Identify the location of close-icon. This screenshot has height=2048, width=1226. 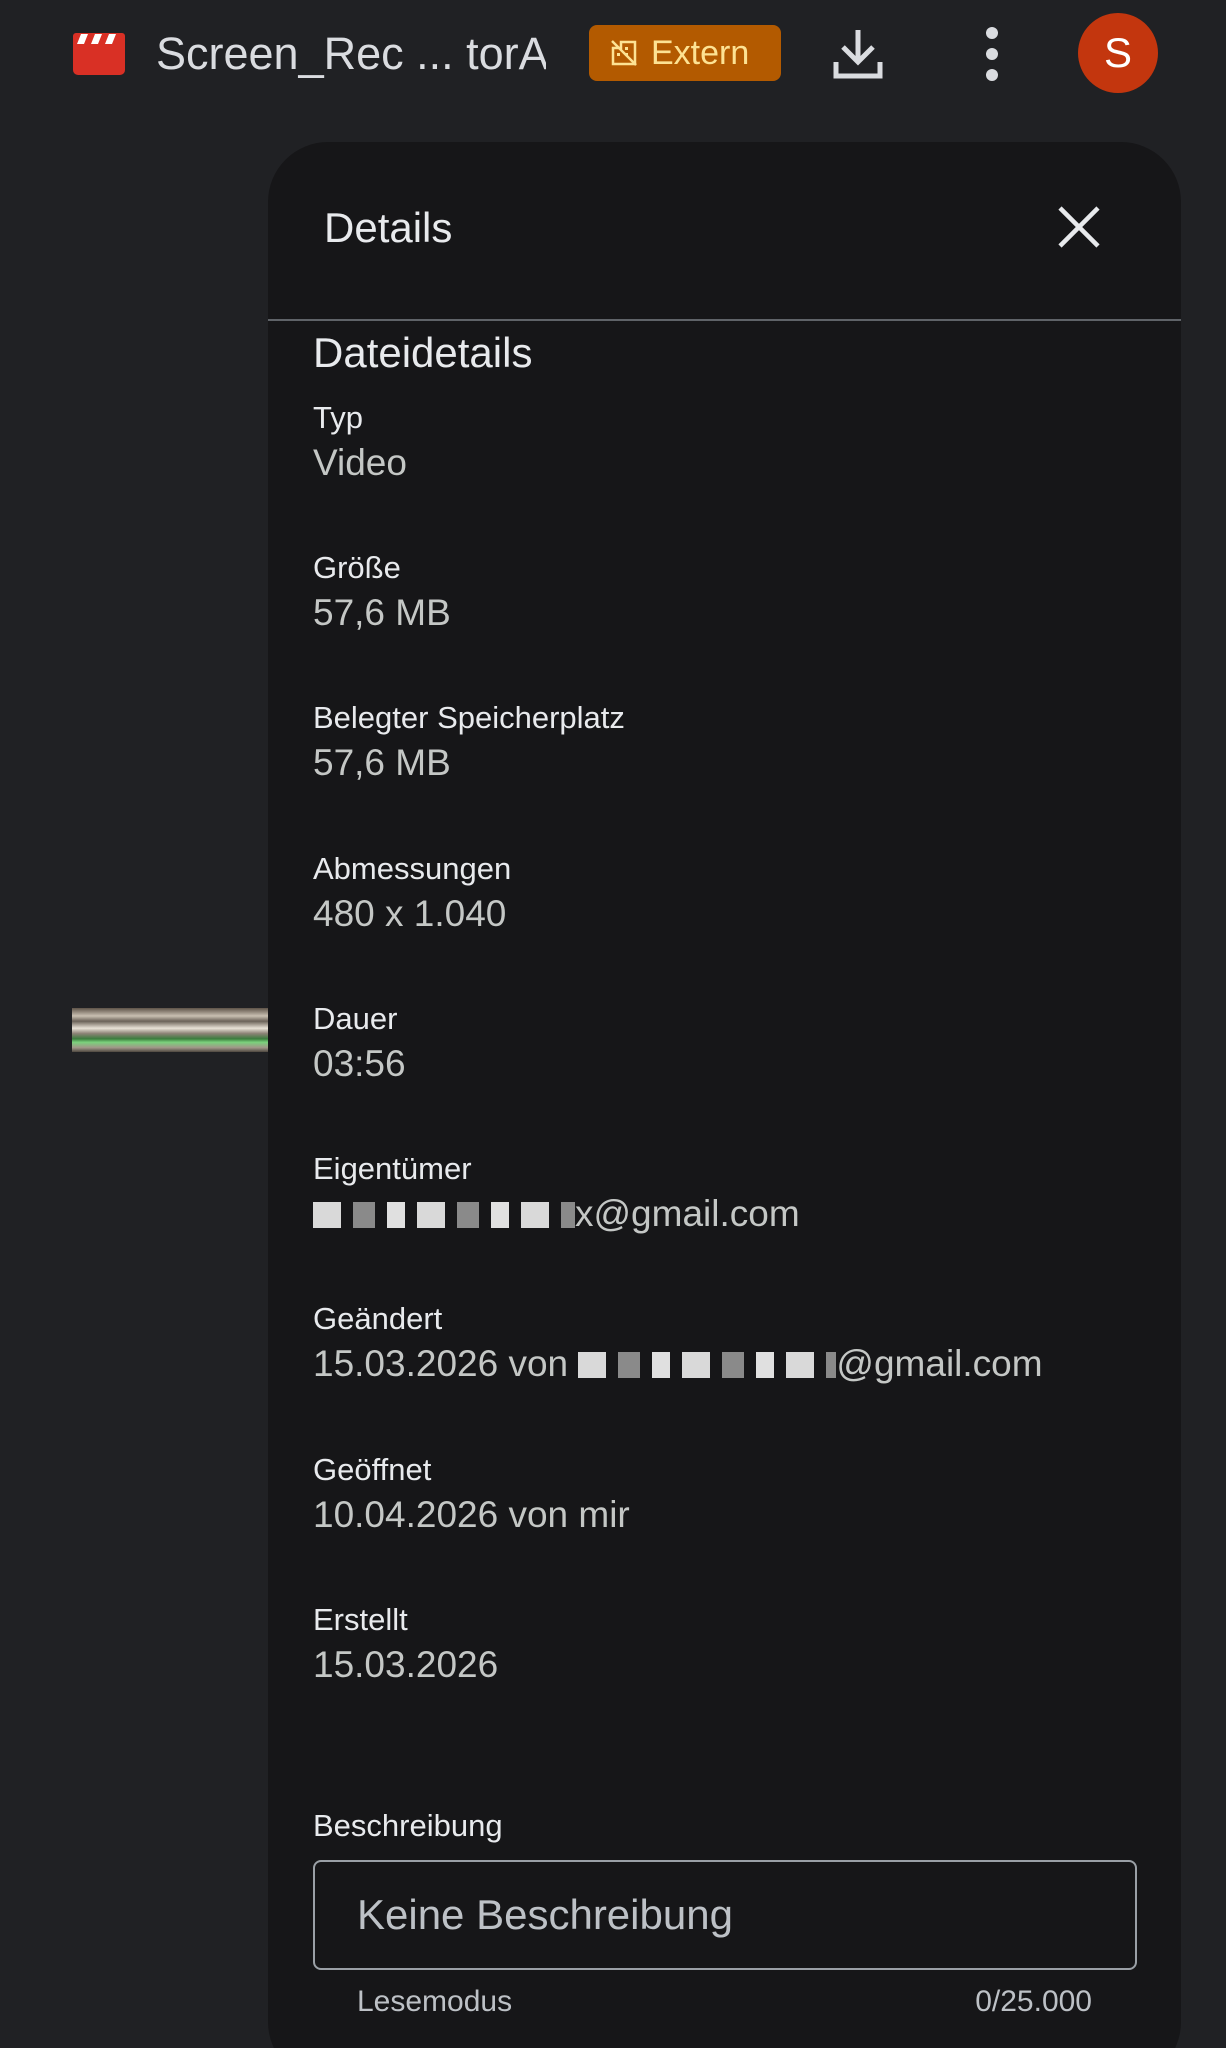
(1079, 227).